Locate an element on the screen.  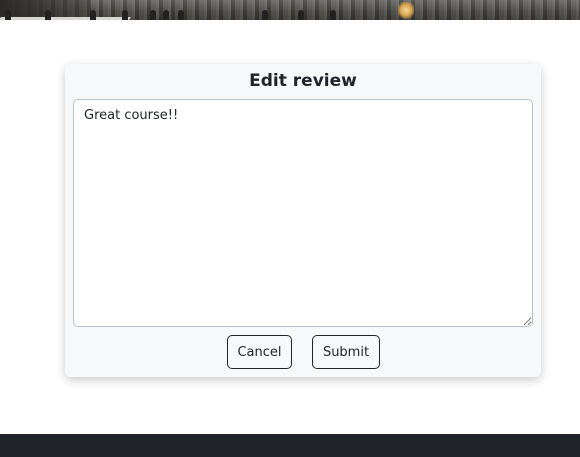
dialog-title: Edit review is located at coordinates (303, 81).